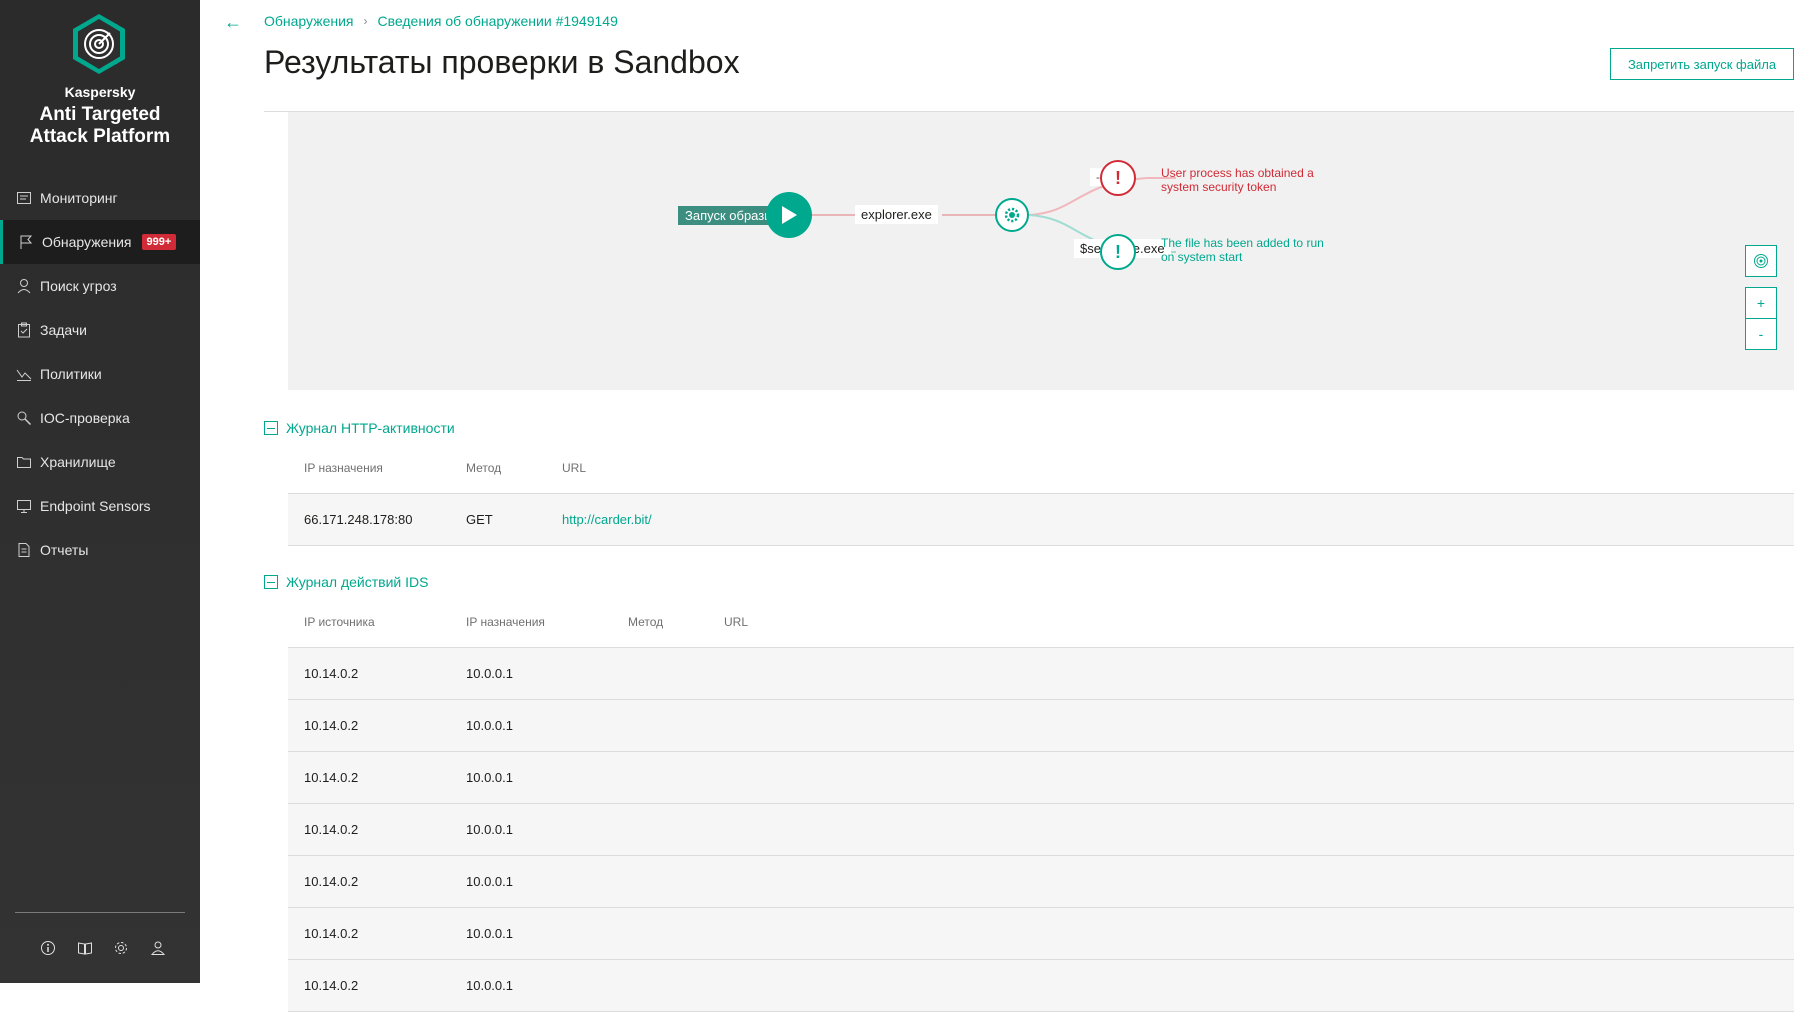 This screenshot has height=1012, width=1820. I want to click on desktop-icon, so click(24, 506).